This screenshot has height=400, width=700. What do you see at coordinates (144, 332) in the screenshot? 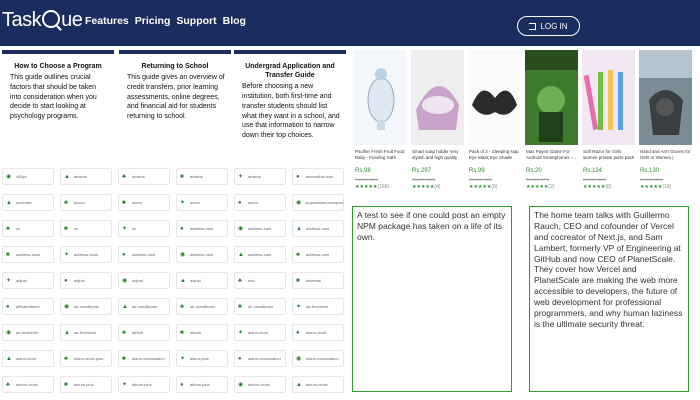
I see `icon-grid-cell: ♣ airbnb` at bounding box center [144, 332].